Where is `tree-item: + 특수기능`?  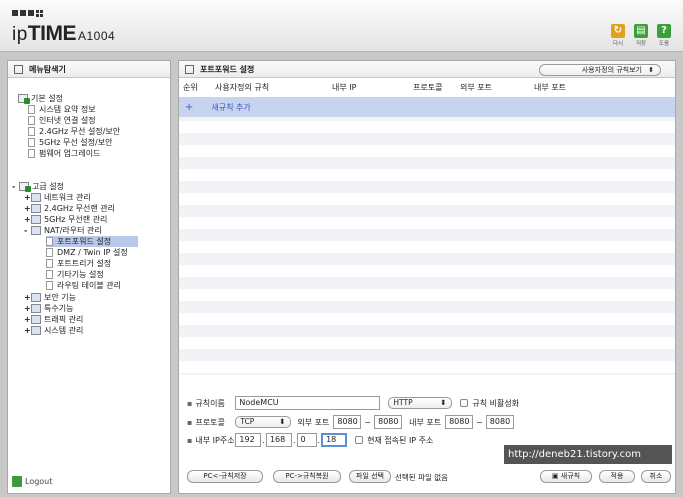
tree-item: + 특수기능 is located at coordinates (48, 308).